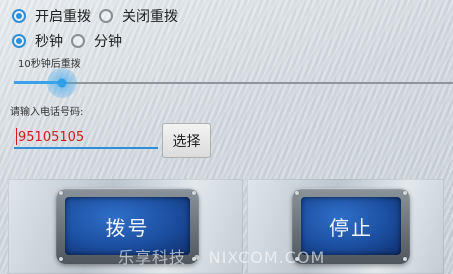 The height and width of the screenshot is (274, 453). I want to click on watermark-text: 乐享科技 • NIXCOM.COM, so click(222, 257).